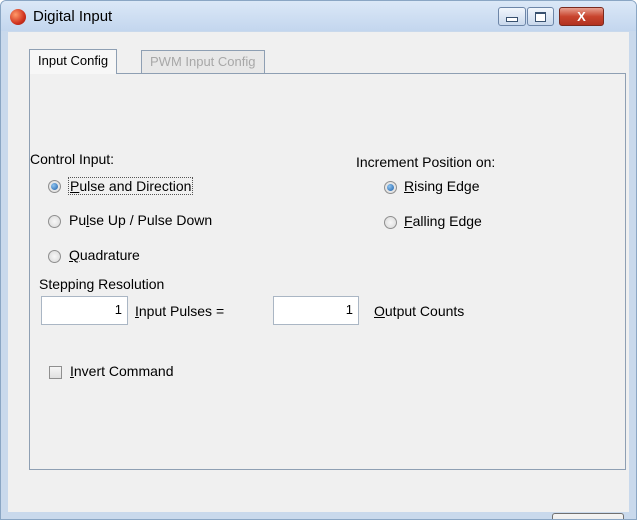 Image resolution: width=637 pixels, height=520 pixels. What do you see at coordinates (54, 186) in the screenshot?
I see `radio-pulse-direction` at bounding box center [54, 186].